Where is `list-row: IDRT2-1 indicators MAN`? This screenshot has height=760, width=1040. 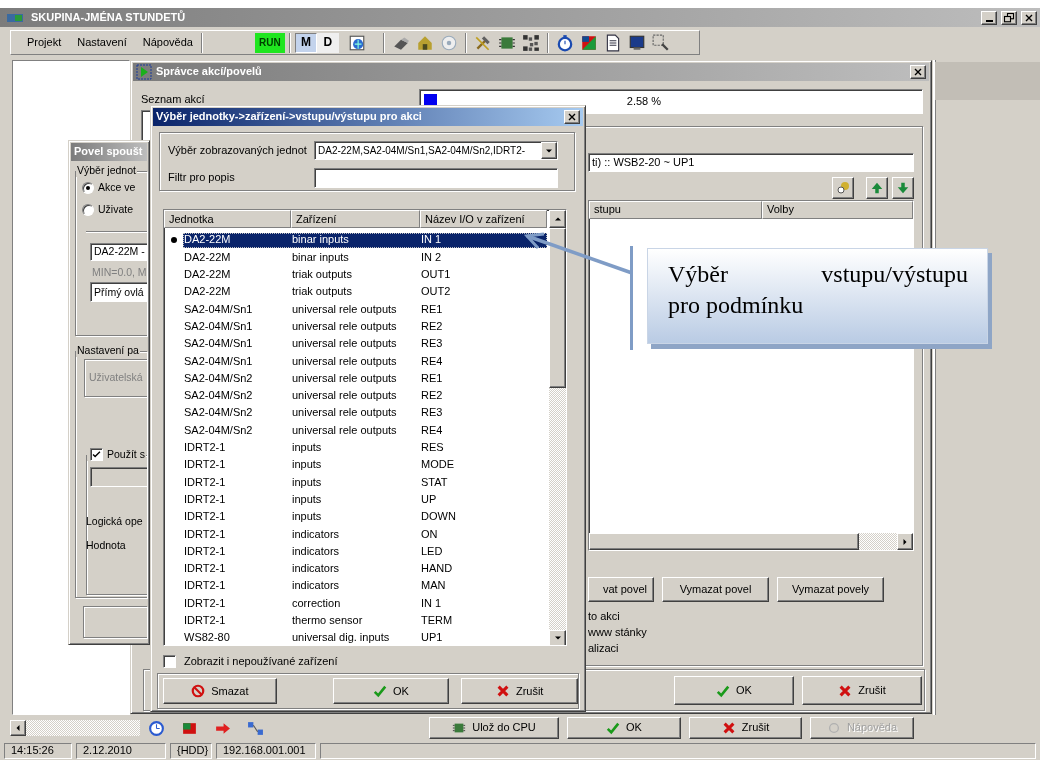 list-row: IDRT2-1 indicators MAN is located at coordinates (365, 586).